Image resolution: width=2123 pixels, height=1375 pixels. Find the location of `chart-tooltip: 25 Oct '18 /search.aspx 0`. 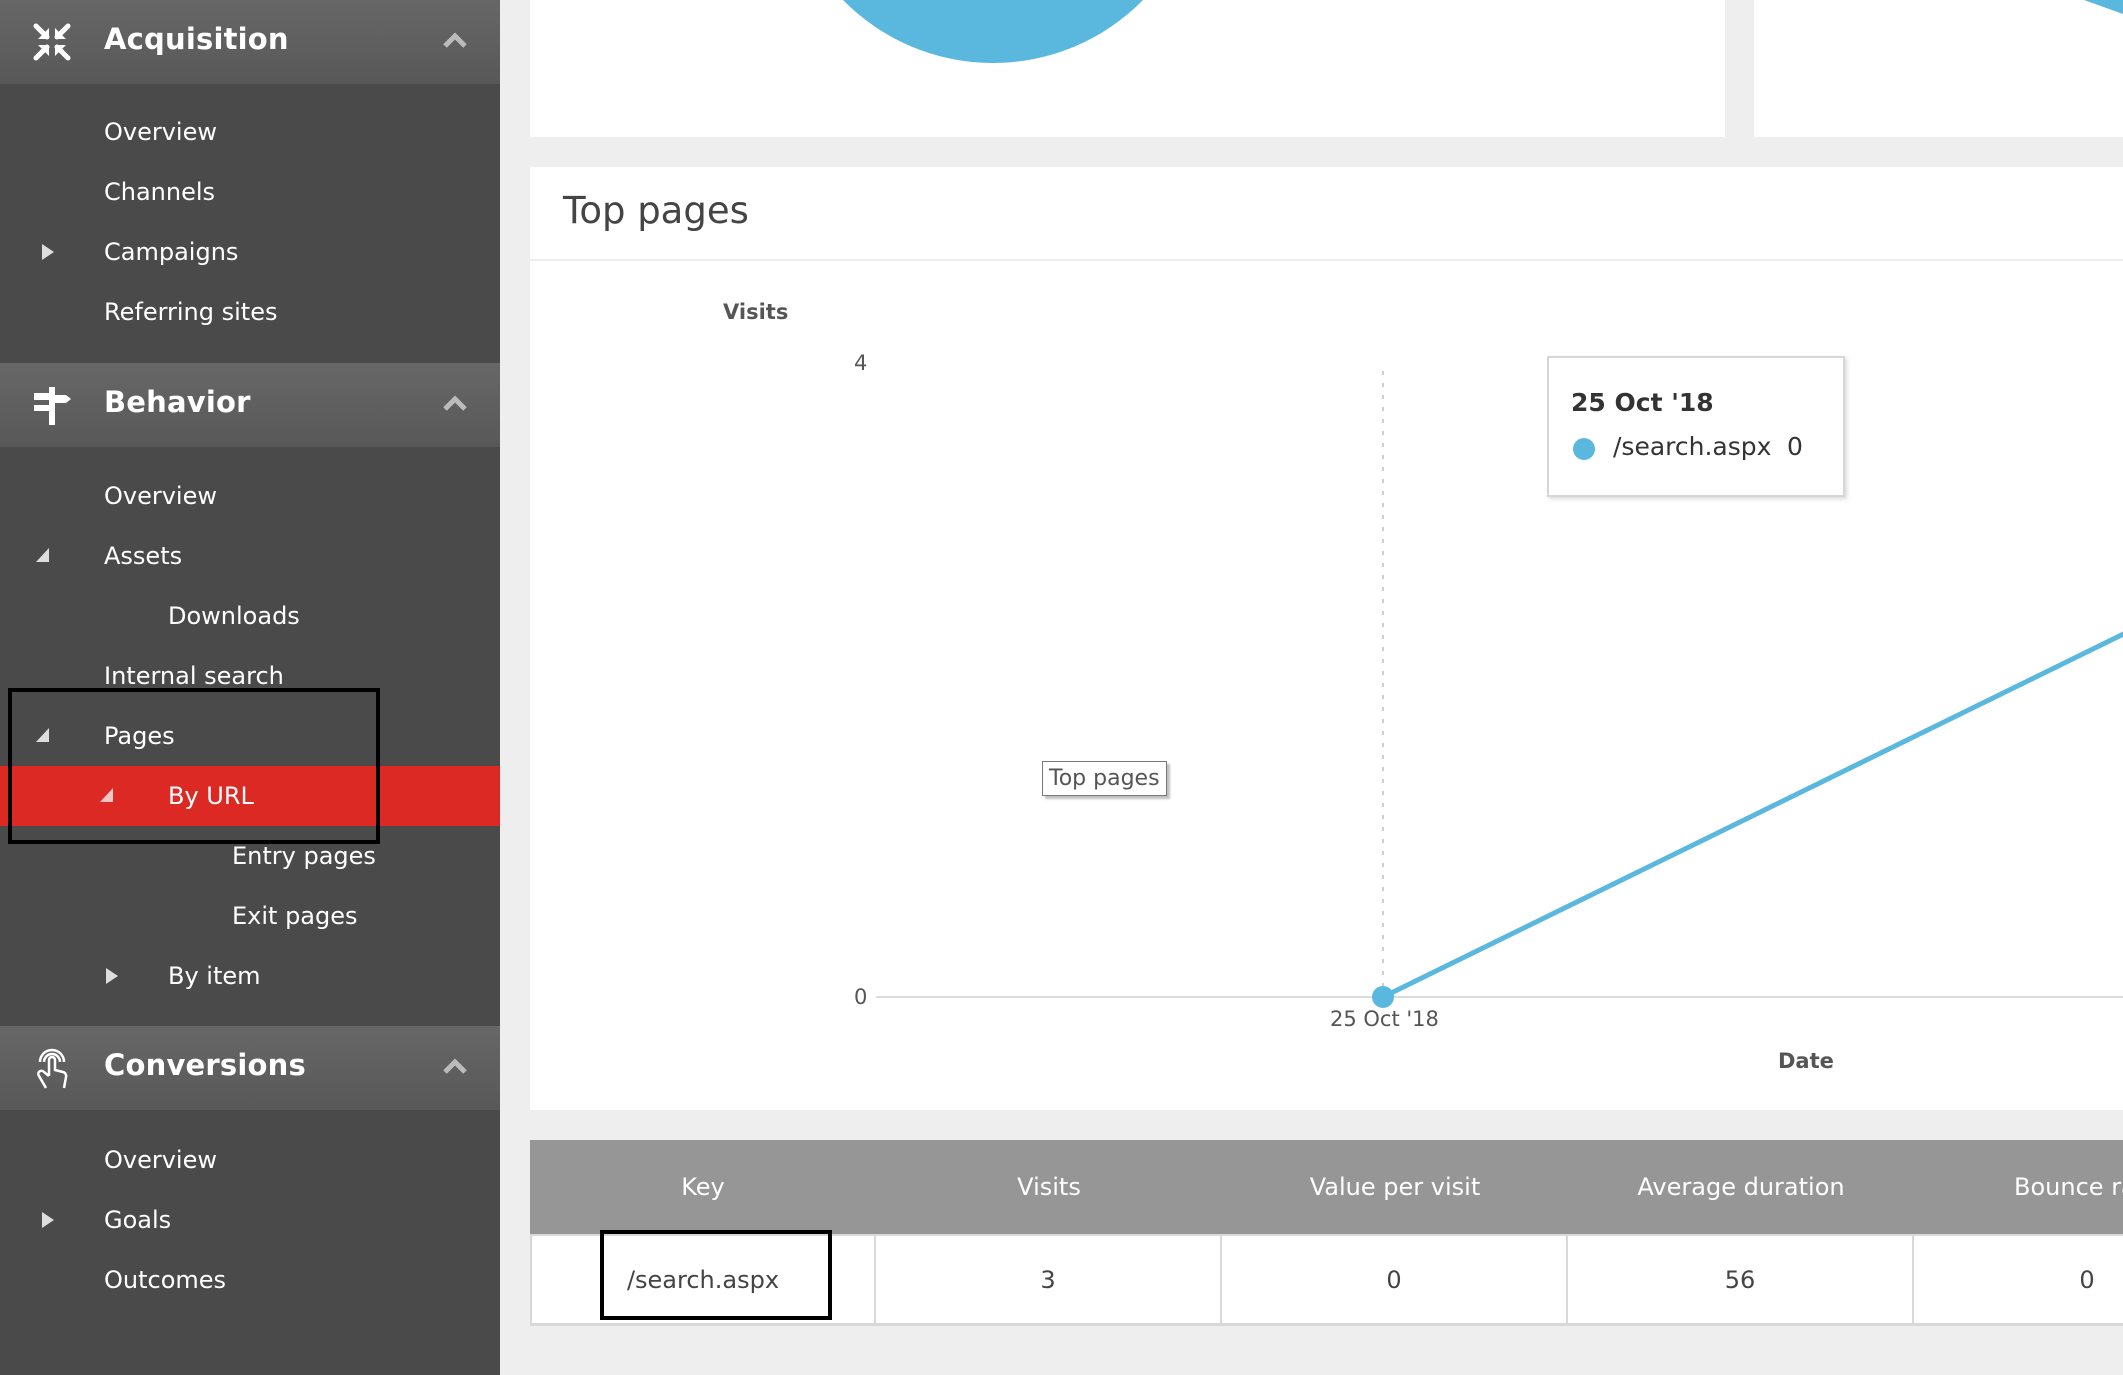

chart-tooltip: 25 Oct '18 /search.aspx 0 is located at coordinates (1696, 426).